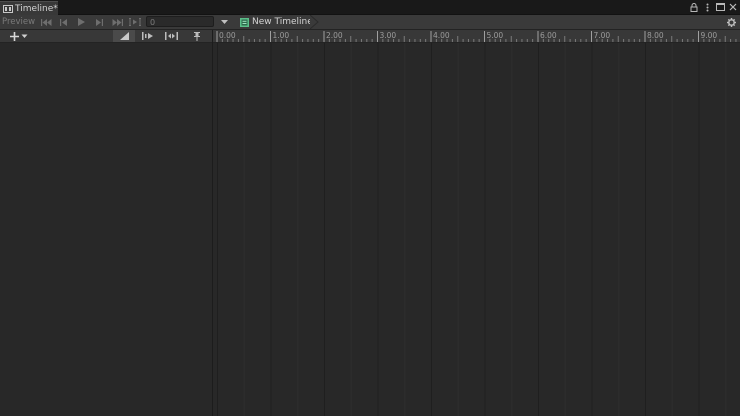  I want to click on skip-to-end-icon, so click(117, 22).